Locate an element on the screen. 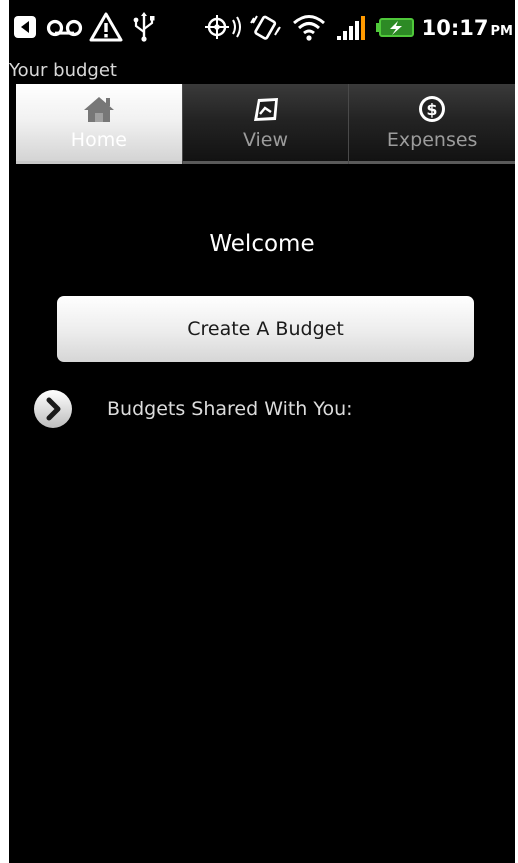 The width and height of the screenshot is (518, 863). status-ampm: PM is located at coordinates (501, 31).